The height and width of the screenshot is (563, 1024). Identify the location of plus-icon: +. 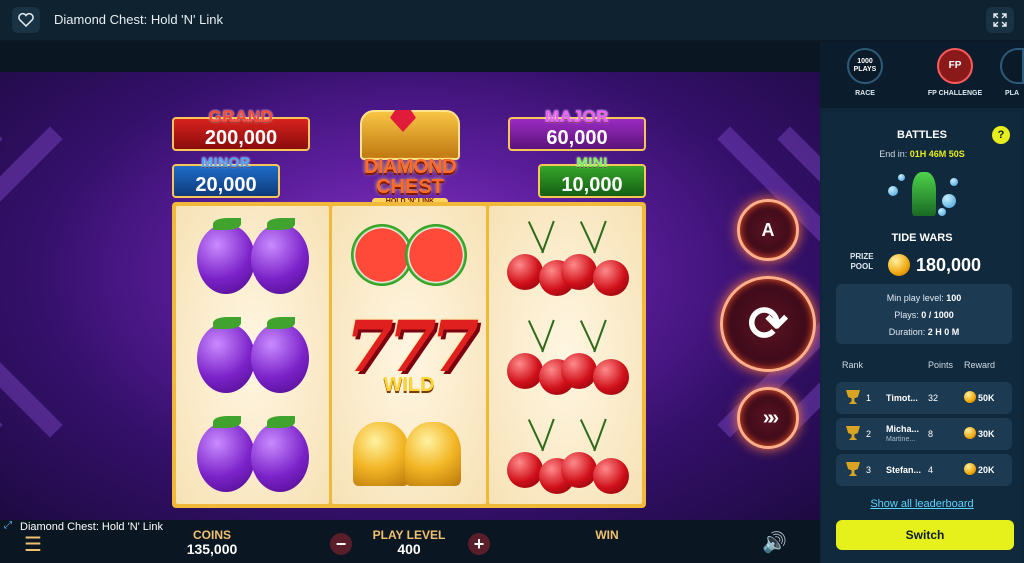
(479, 543).